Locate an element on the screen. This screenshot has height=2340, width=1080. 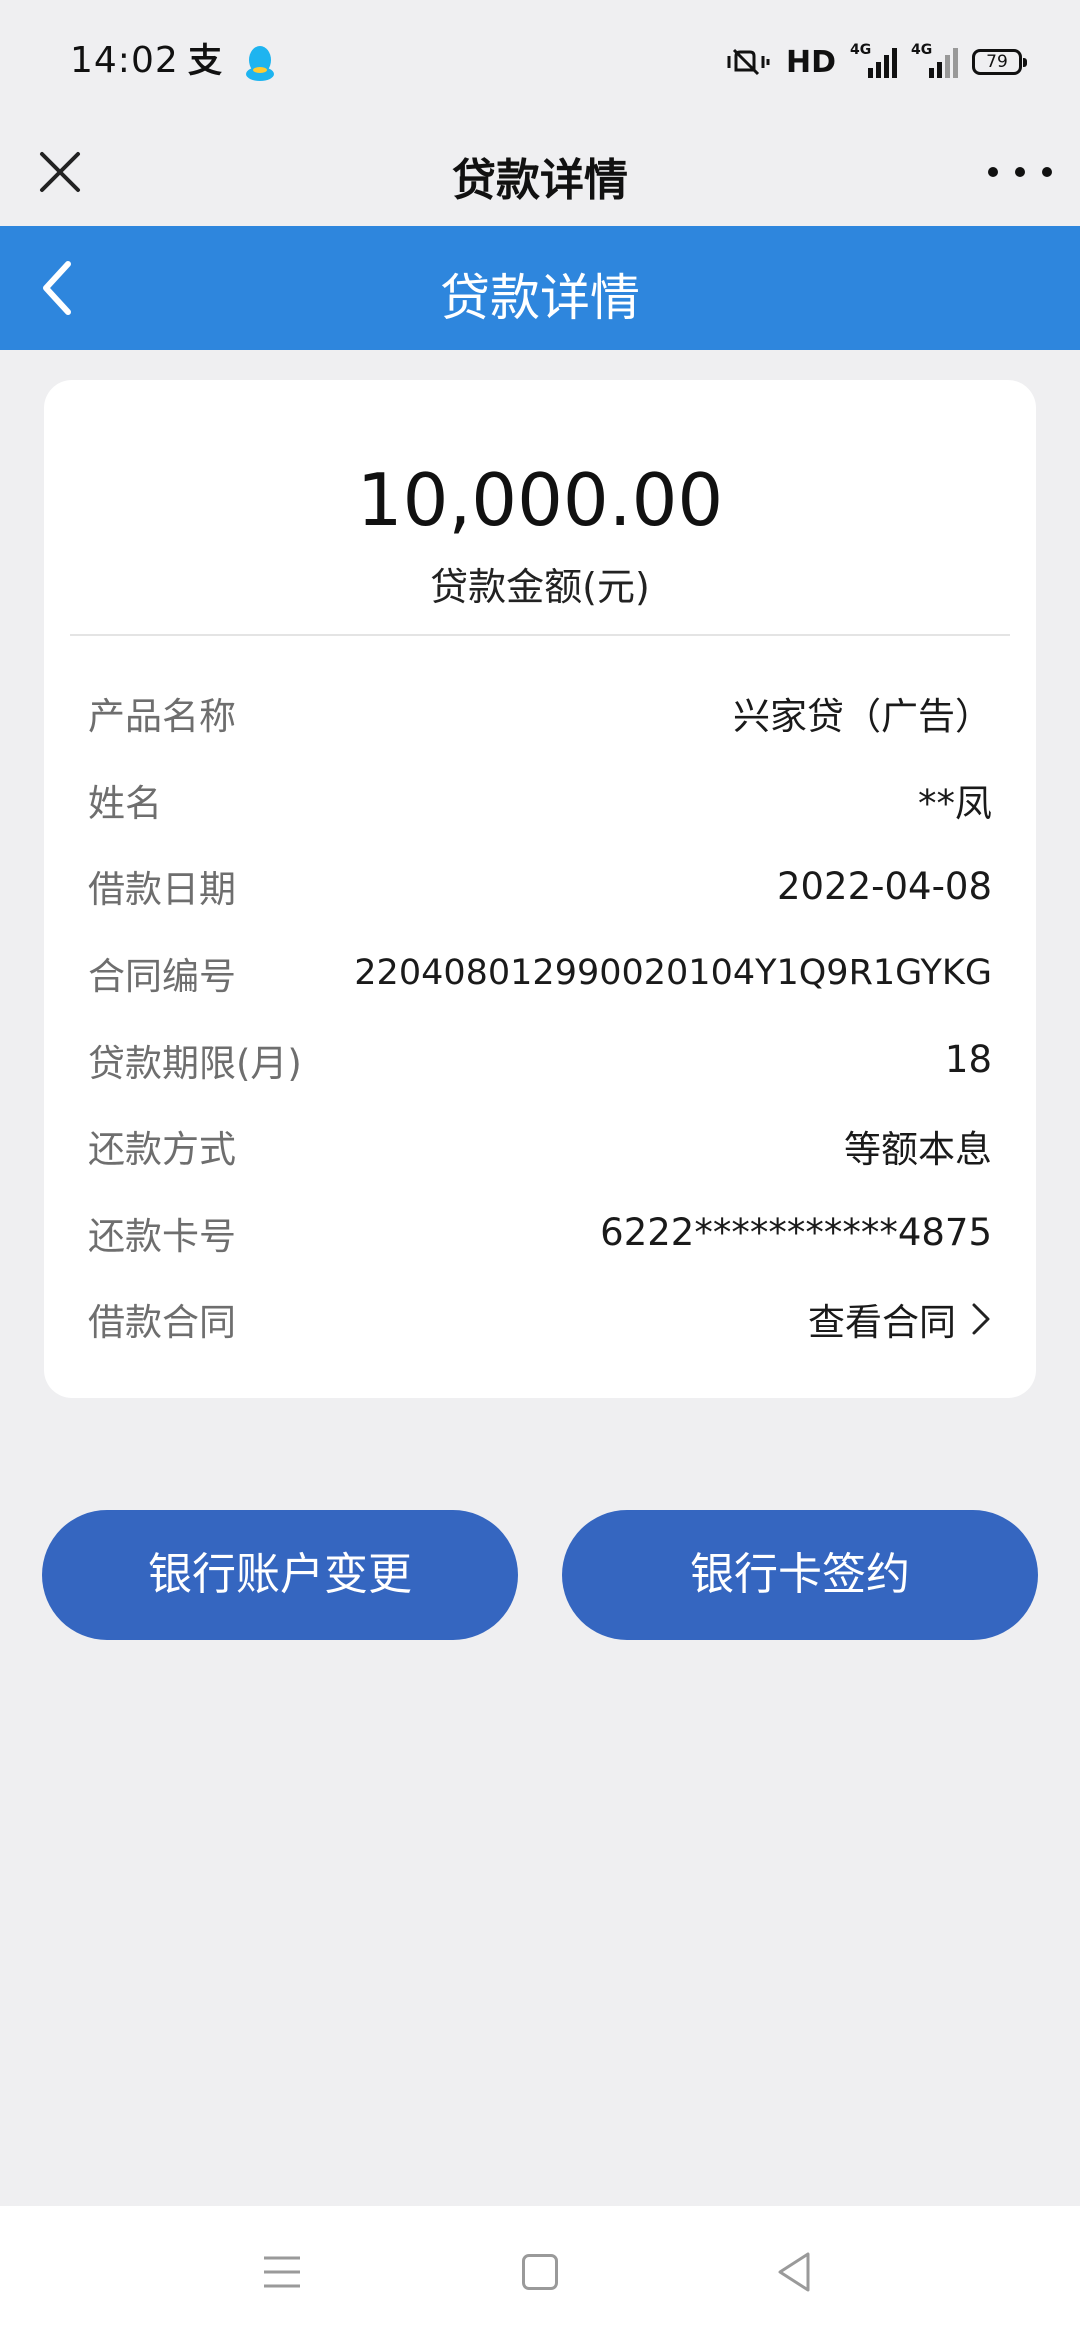
vibrate-mute-icon is located at coordinates (748, 62).